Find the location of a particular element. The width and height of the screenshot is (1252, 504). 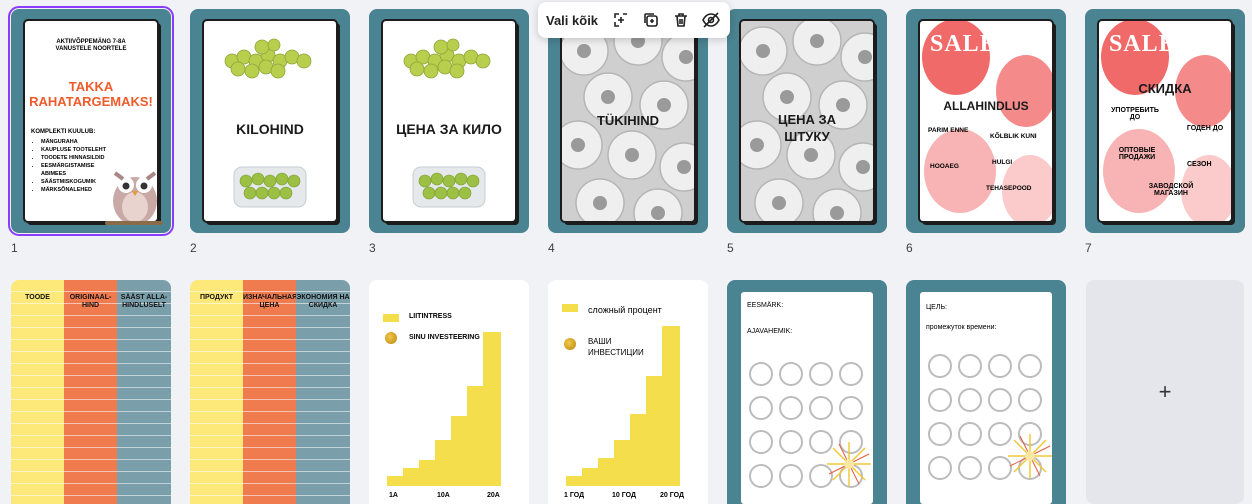

x-tick-label: 10A is located at coordinates (443, 495).